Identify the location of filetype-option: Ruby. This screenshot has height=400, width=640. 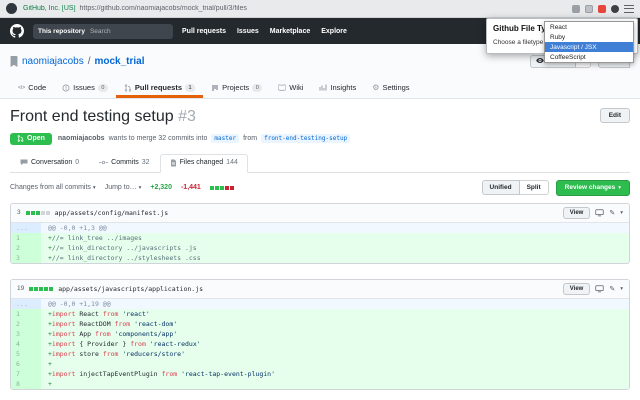
(589, 37).